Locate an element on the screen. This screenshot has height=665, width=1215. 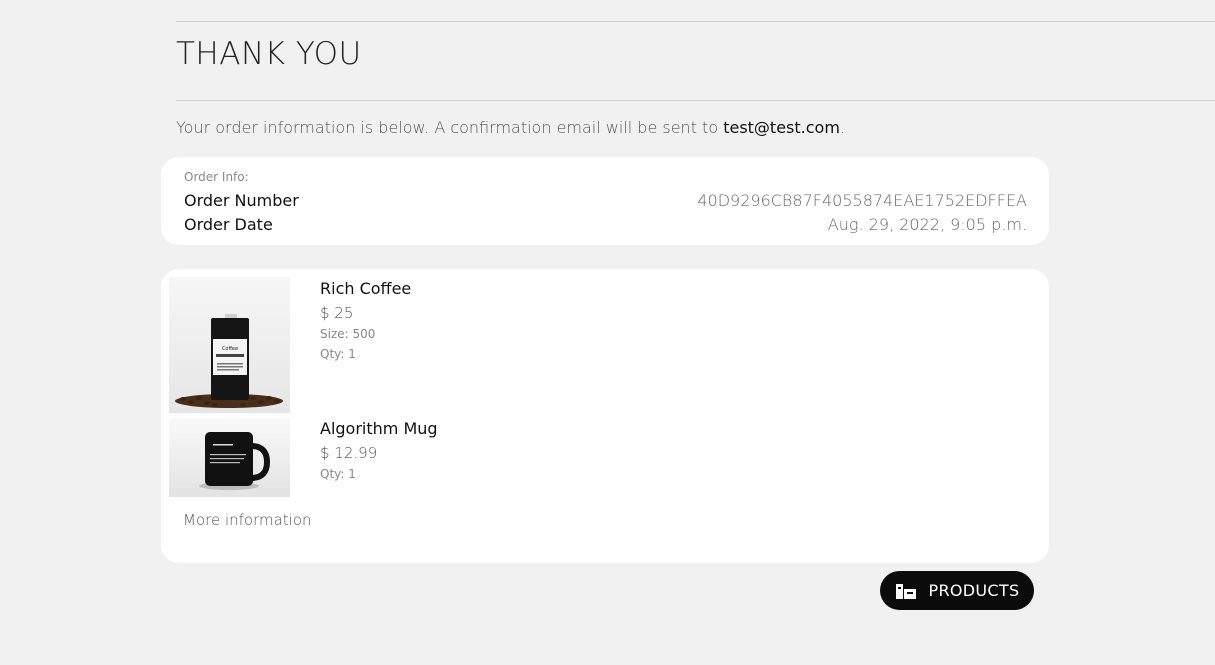
products-button: PRODUCTS is located at coordinates (957, 590).